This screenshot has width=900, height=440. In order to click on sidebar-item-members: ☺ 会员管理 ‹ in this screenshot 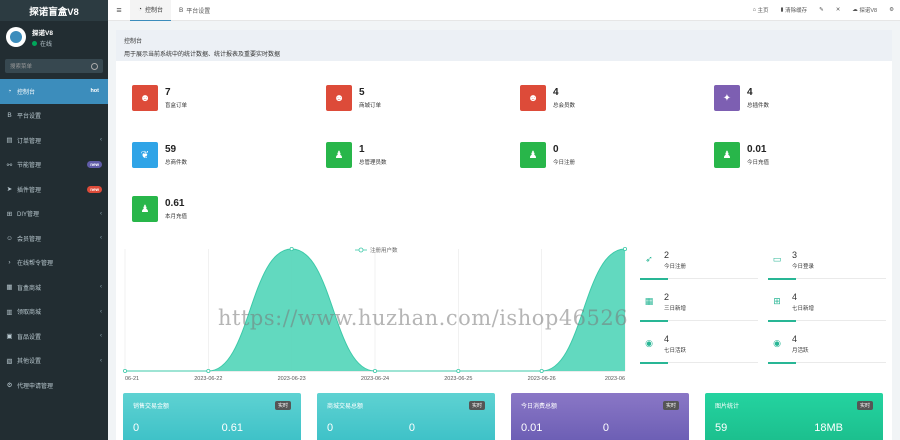, I will do `click(54, 238)`.